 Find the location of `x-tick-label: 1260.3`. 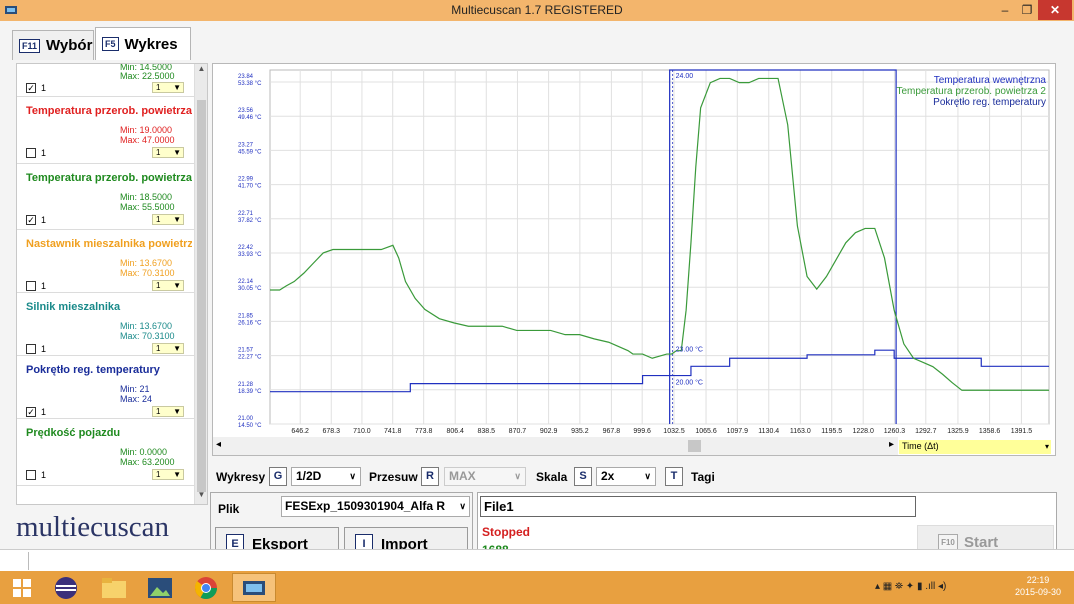

x-tick-label: 1260.3 is located at coordinates (895, 431).